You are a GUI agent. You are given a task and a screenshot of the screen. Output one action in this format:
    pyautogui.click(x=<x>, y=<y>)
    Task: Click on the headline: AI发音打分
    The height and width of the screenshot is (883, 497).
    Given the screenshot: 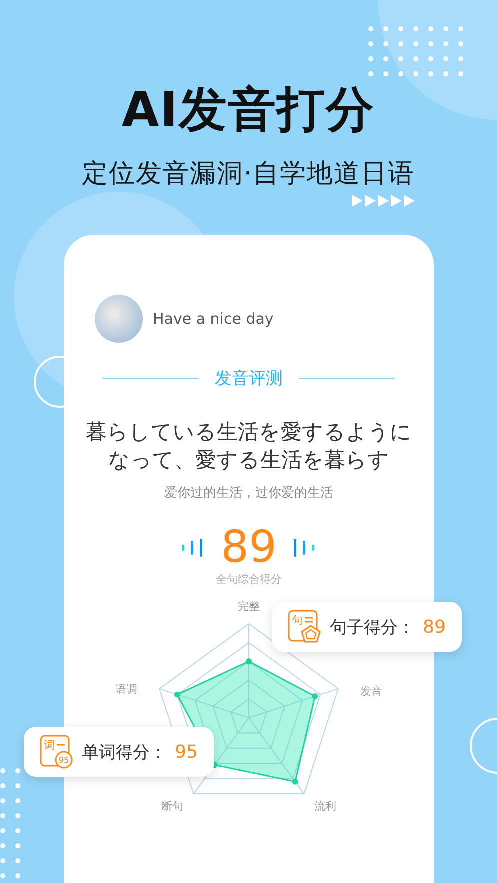 What is the action you would take?
    pyautogui.click(x=248, y=110)
    